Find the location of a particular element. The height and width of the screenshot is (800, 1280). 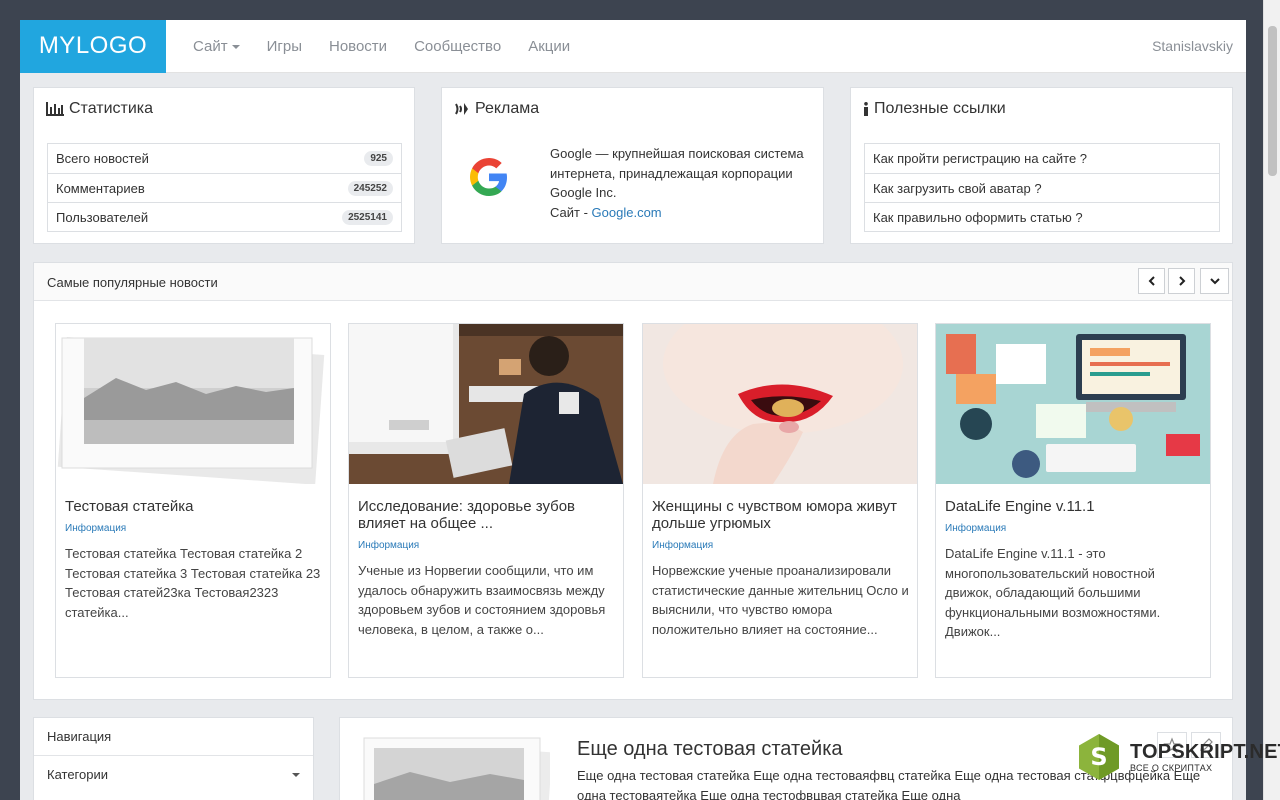

site-logo: MYLOGO is located at coordinates (93, 46).